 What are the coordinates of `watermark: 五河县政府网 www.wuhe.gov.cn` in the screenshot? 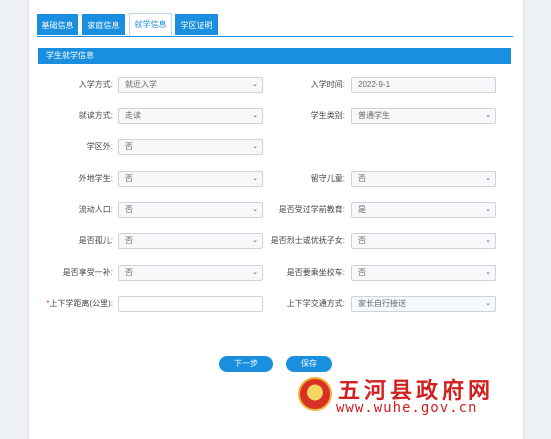 It's located at (403, 399).